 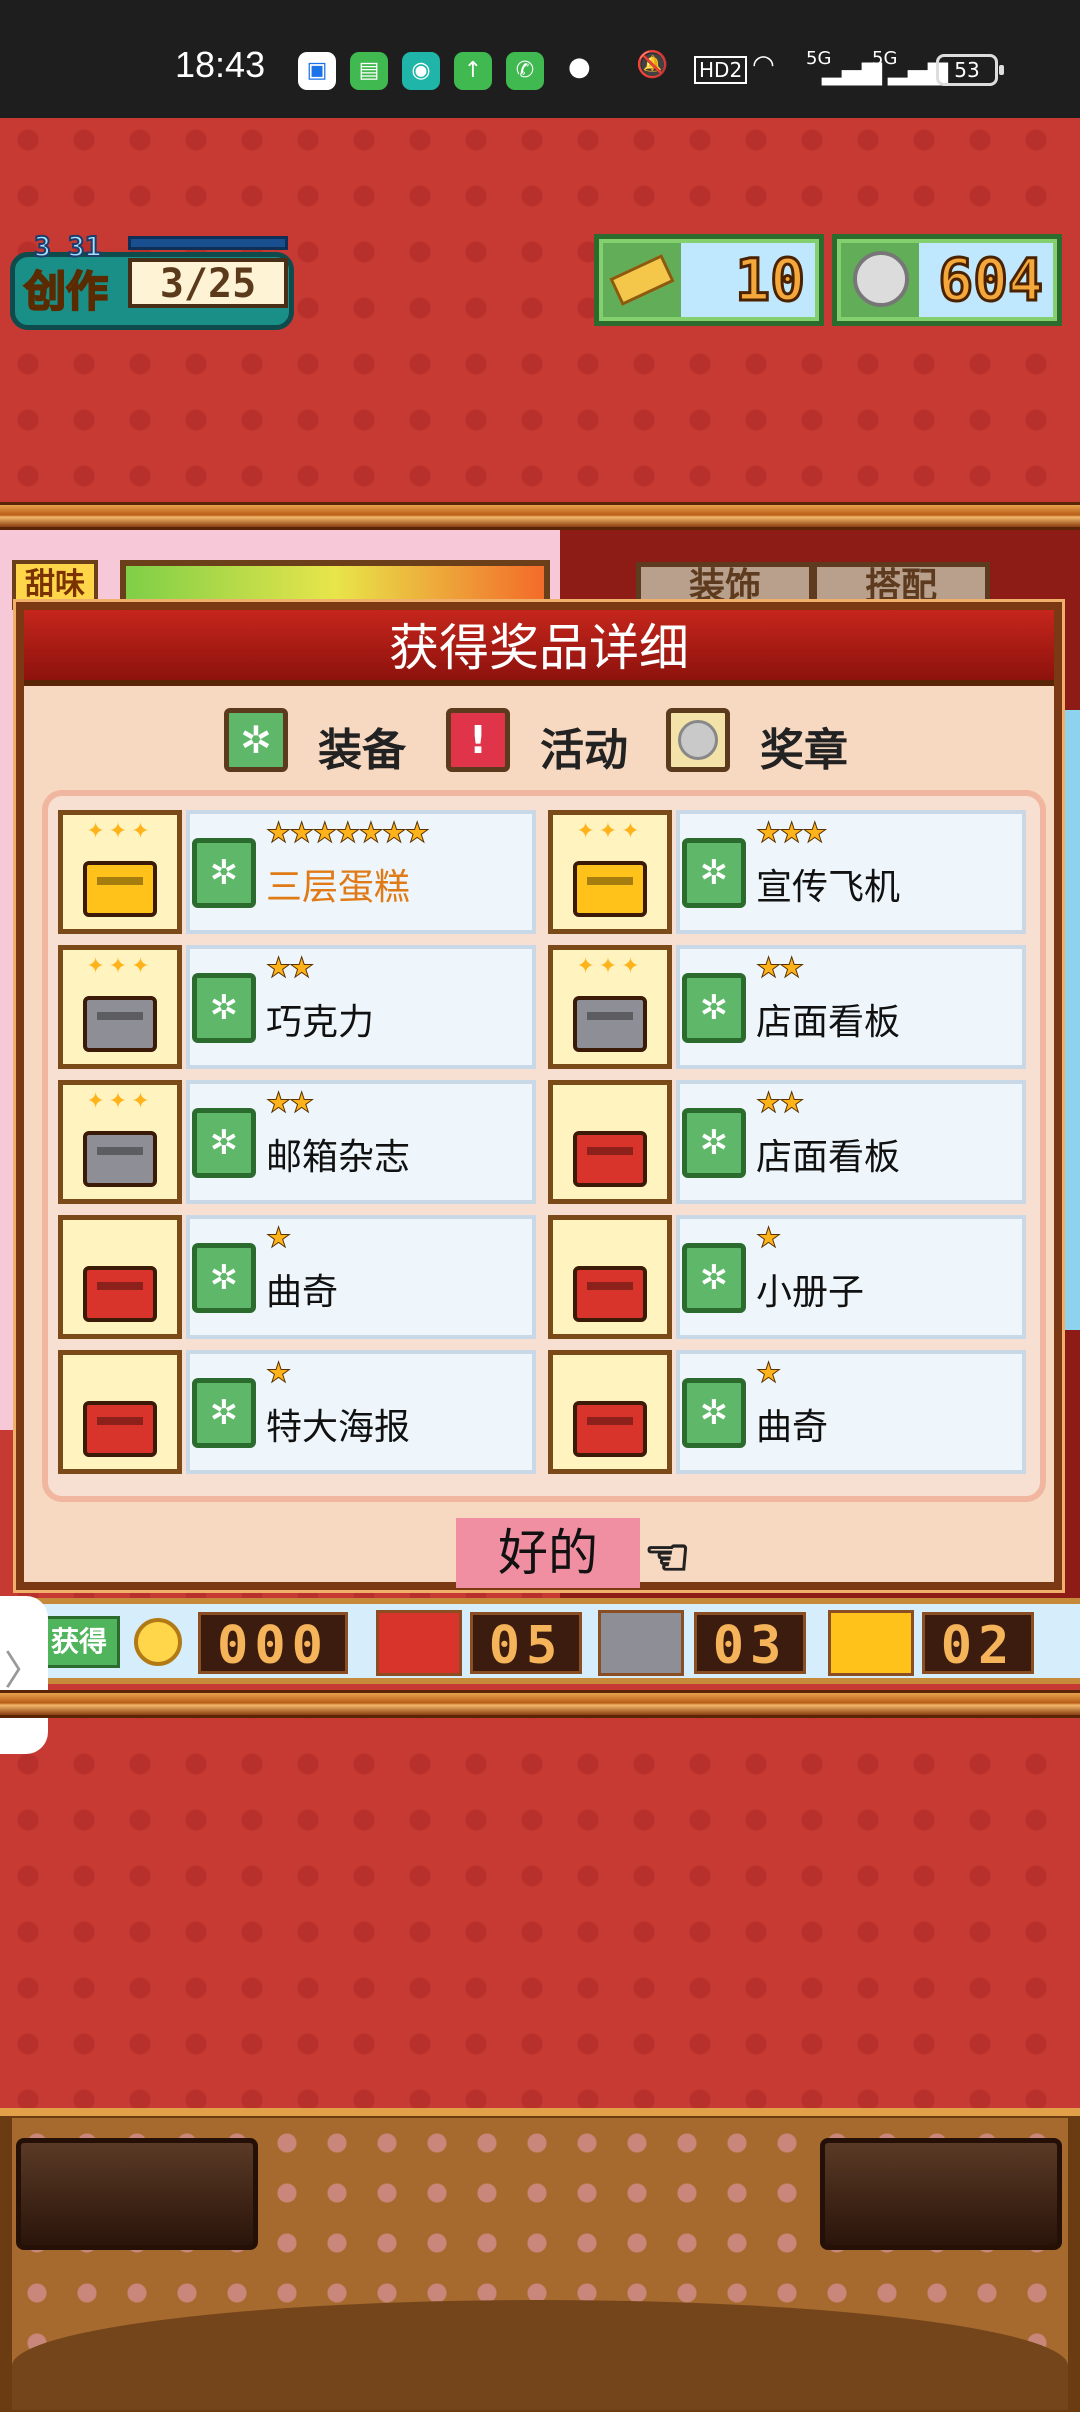 I want to click on upload-icon: ↑, so click(x=473, y=71).